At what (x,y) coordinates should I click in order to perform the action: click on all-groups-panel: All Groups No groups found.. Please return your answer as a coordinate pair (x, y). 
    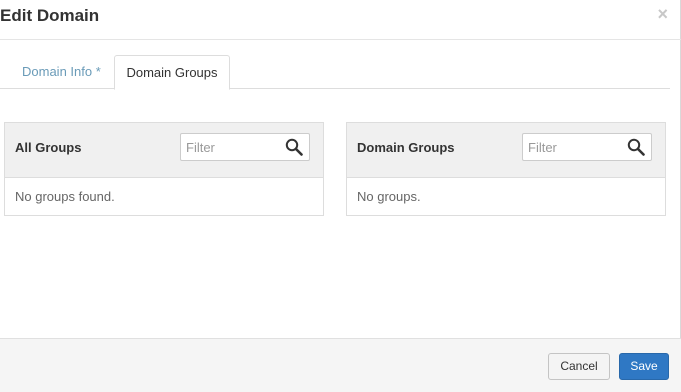
    Looking at the image, I should click on (164, 169).